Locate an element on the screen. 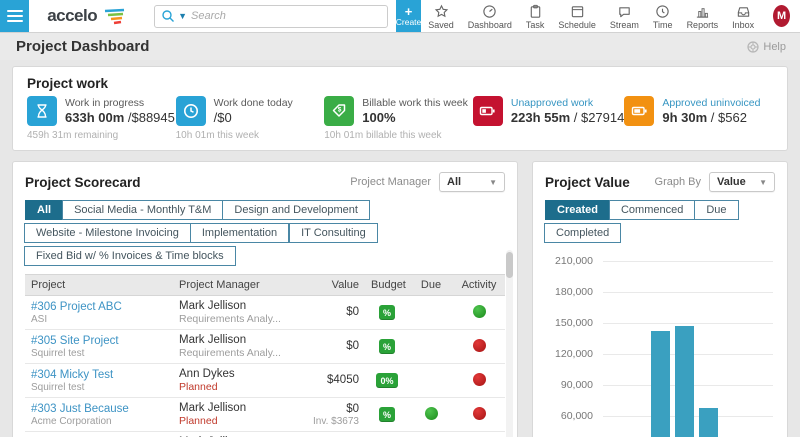  accelo-logo: accelo is located at coordinates (84, 16).